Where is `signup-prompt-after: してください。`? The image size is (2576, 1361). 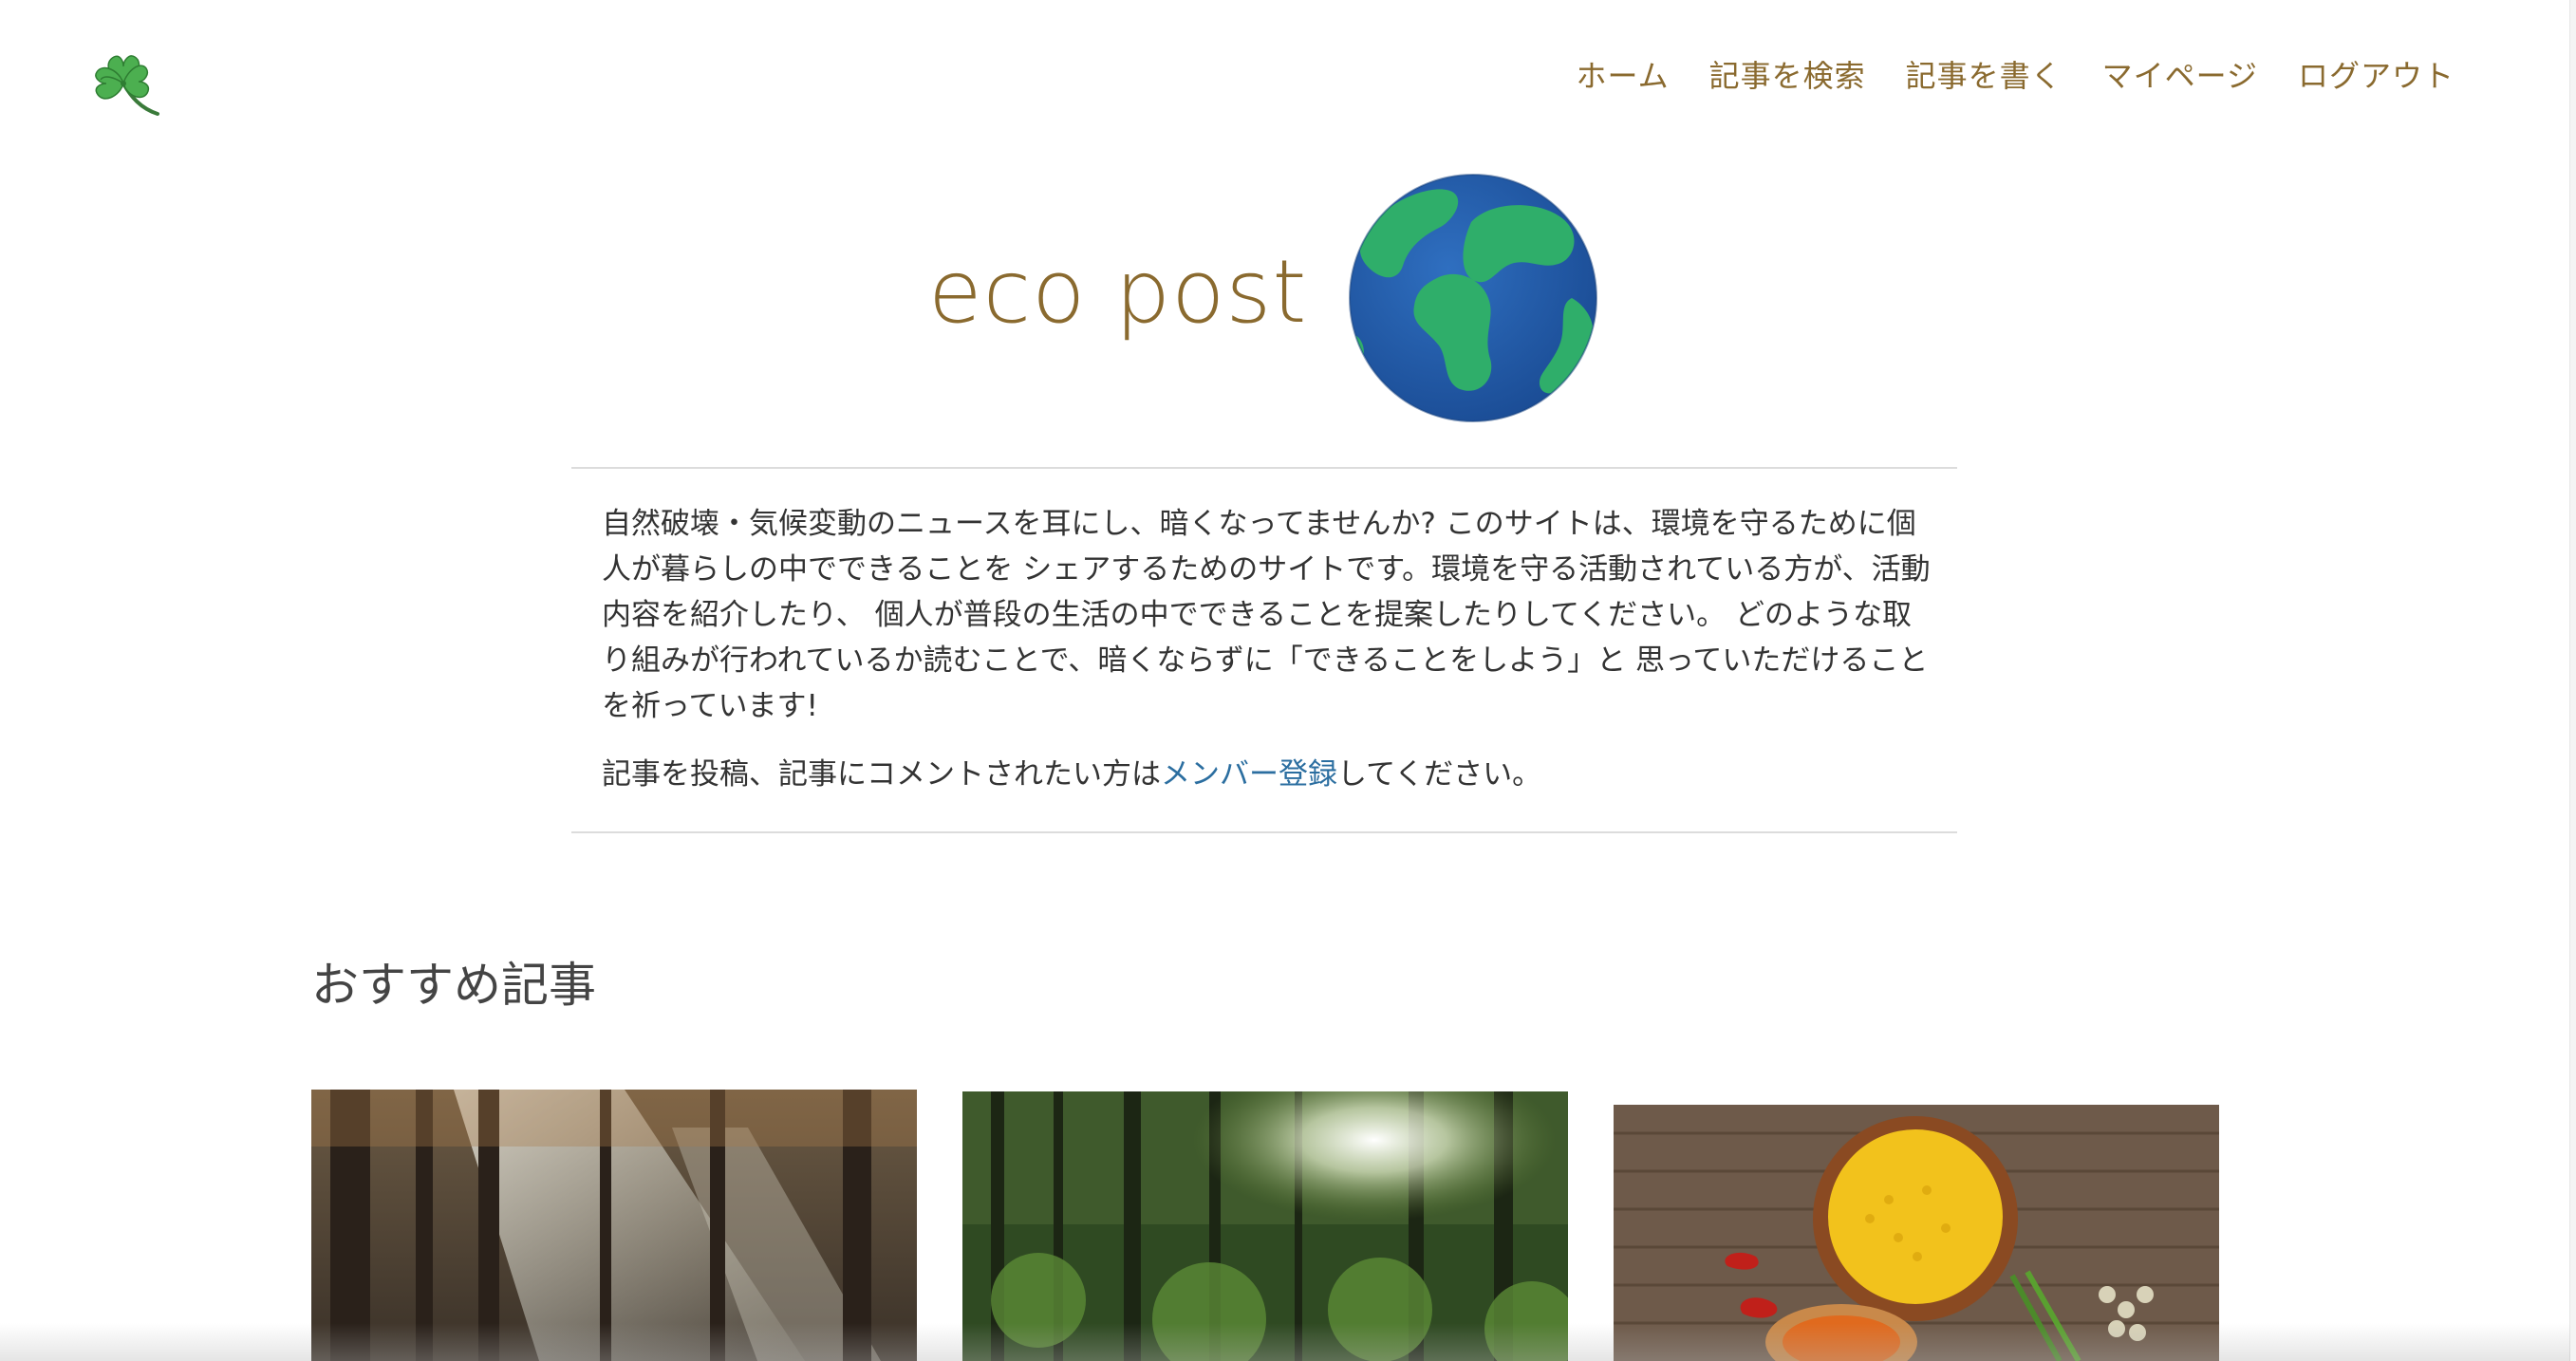
signup-prompt-after: してください。 is located at coordinates (1440, 774).